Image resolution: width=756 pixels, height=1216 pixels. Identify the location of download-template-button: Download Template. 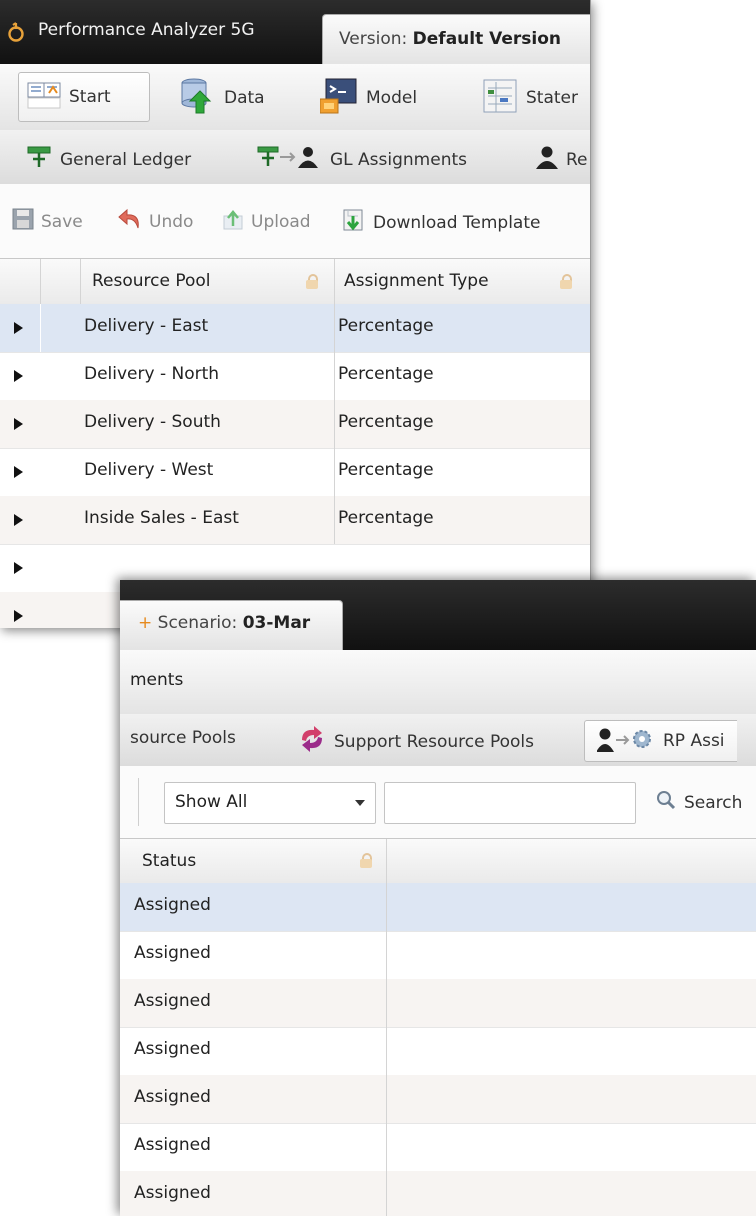
(441, 222).